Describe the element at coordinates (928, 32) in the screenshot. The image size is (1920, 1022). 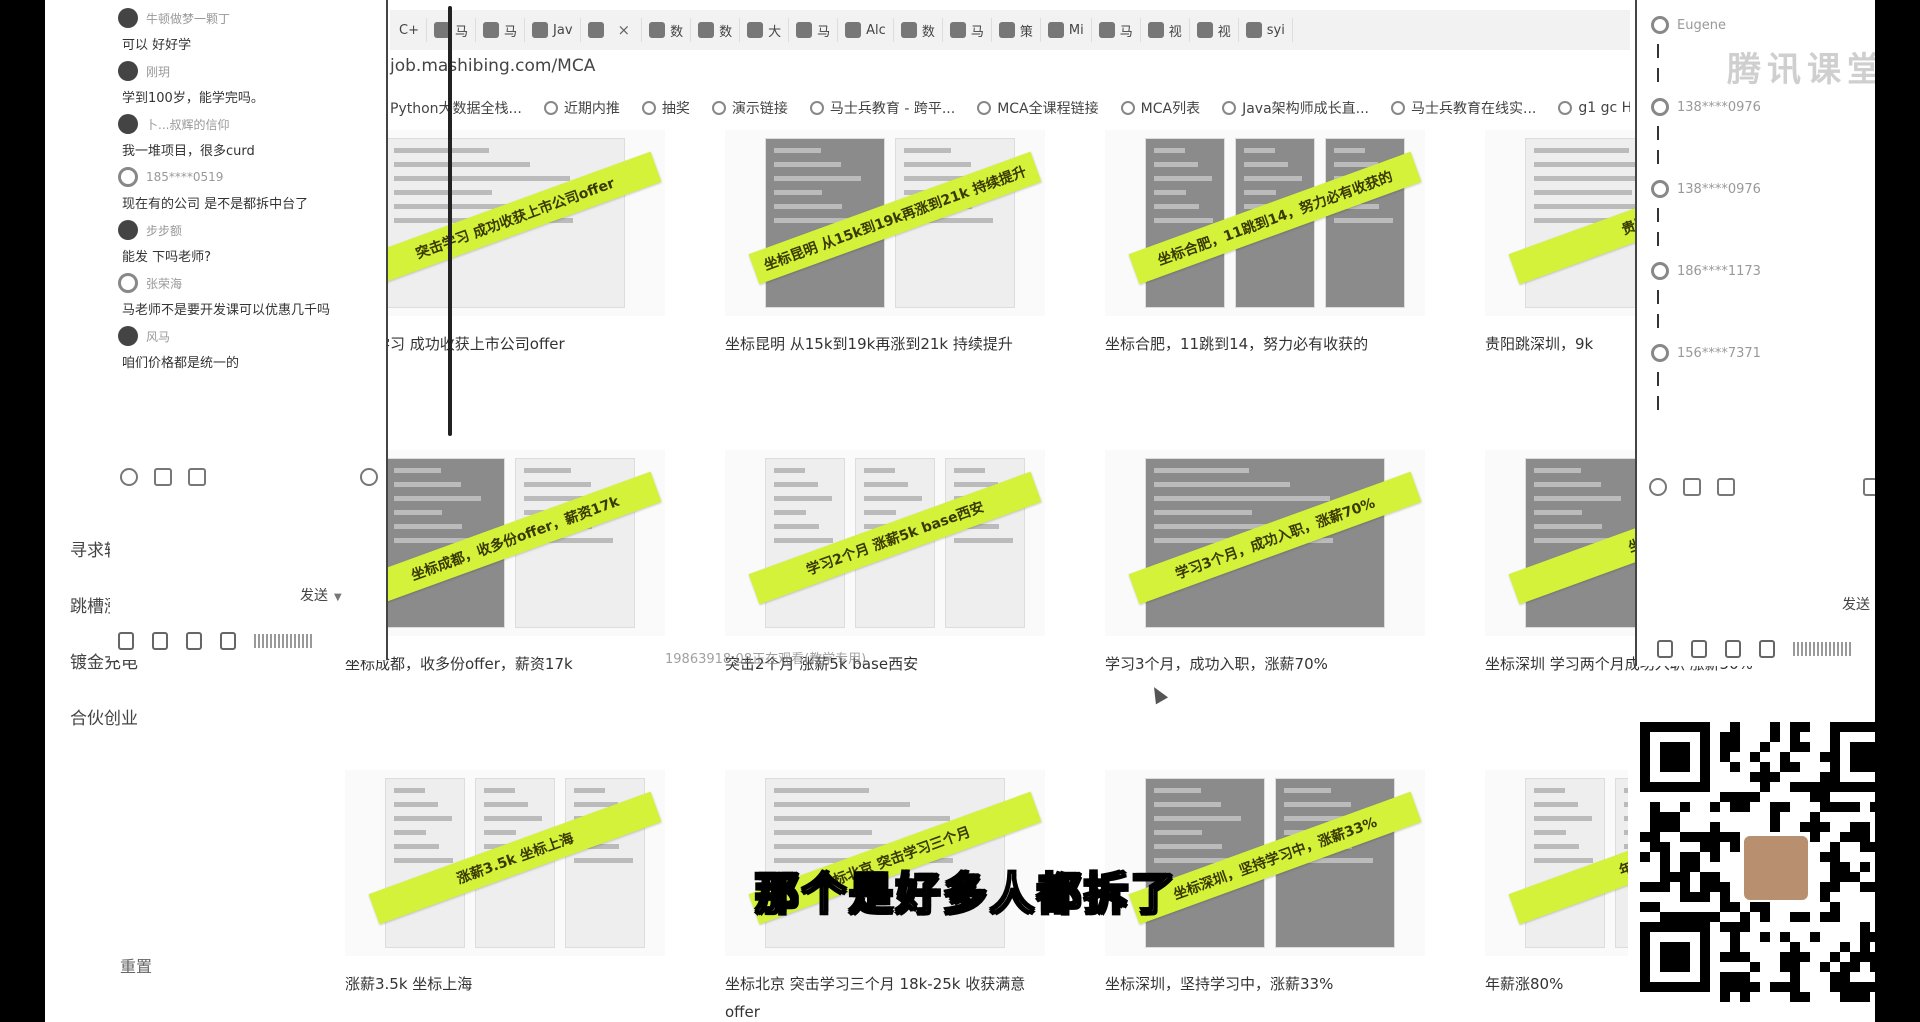
I see `tab-label: 数` at that location.